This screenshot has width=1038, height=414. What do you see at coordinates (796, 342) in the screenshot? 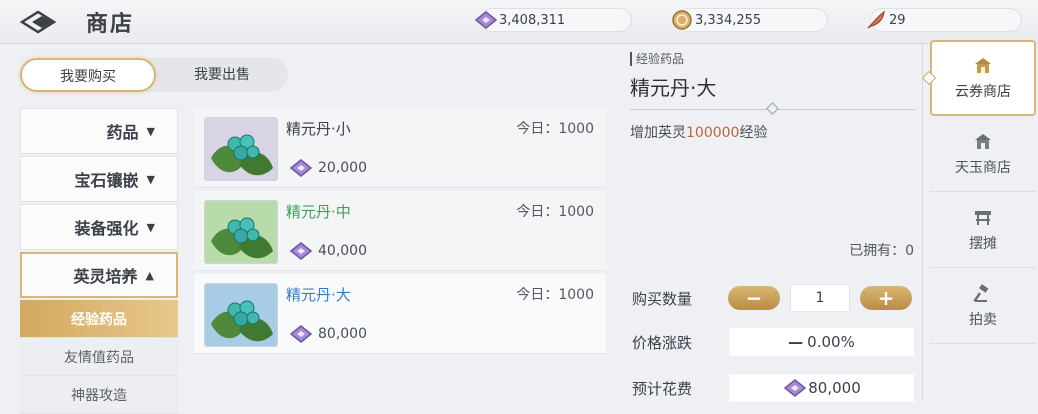
I see `dash-icon: —` at bounding box center [796, 342].